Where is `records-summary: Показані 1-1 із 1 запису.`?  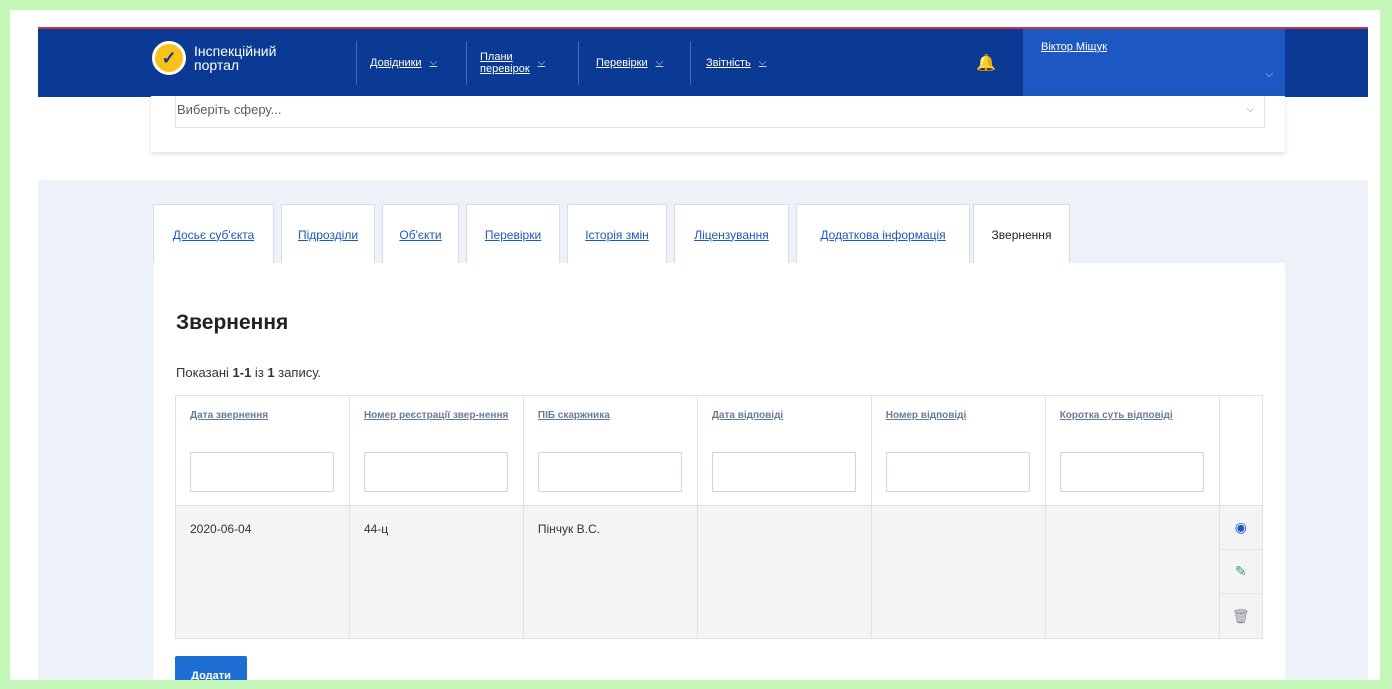 records-summary: Показані 1-1 із 1 запису. is located at coordinates (249, 372).